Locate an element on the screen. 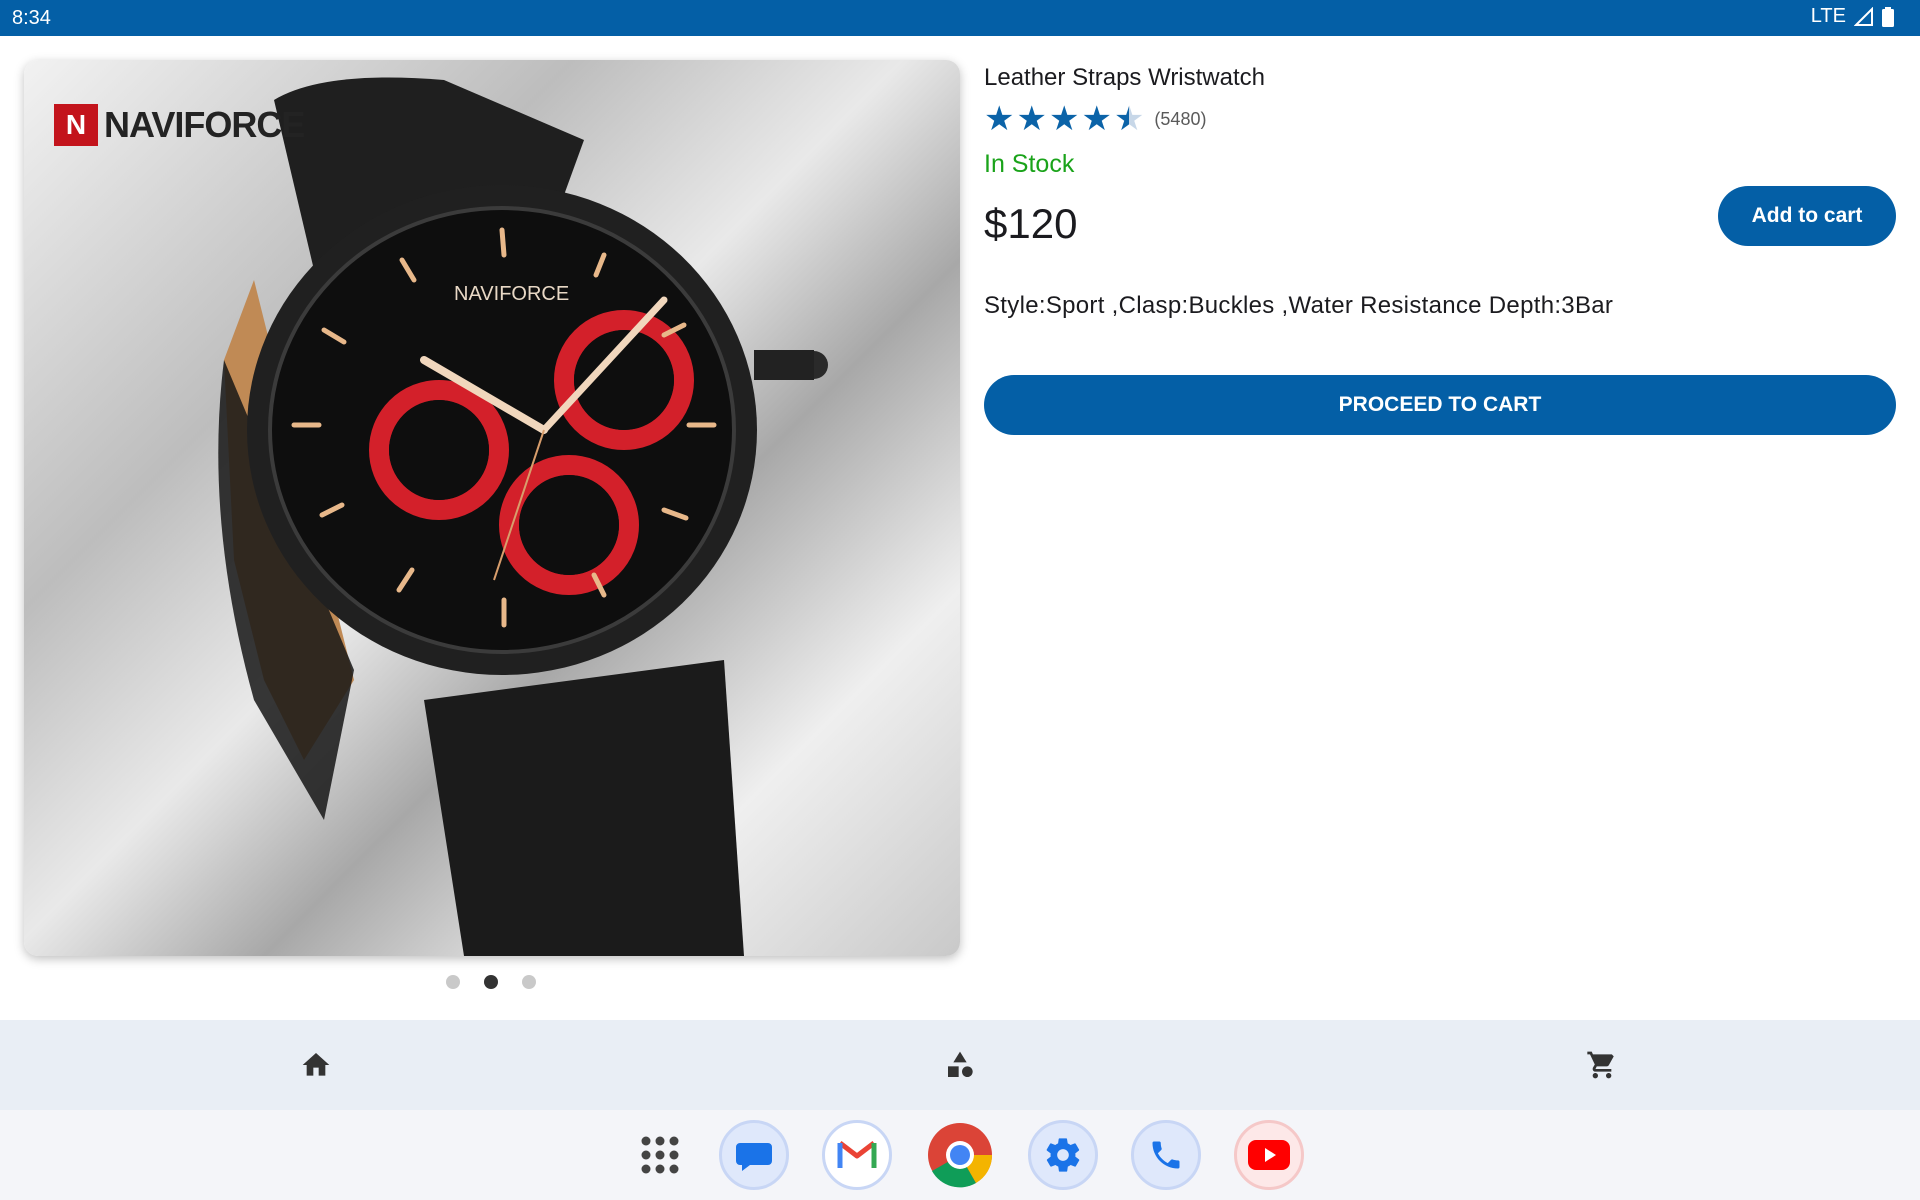  app-drawer-icon is located at coordinates (660, 1155).